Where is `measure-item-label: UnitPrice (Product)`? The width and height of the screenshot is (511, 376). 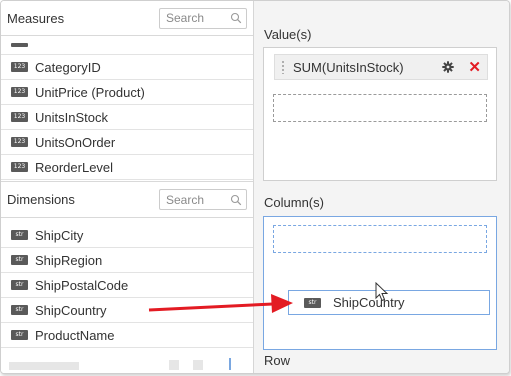 measure-item-label: UnitPrice (Product) is located at coordinates (90, 92).